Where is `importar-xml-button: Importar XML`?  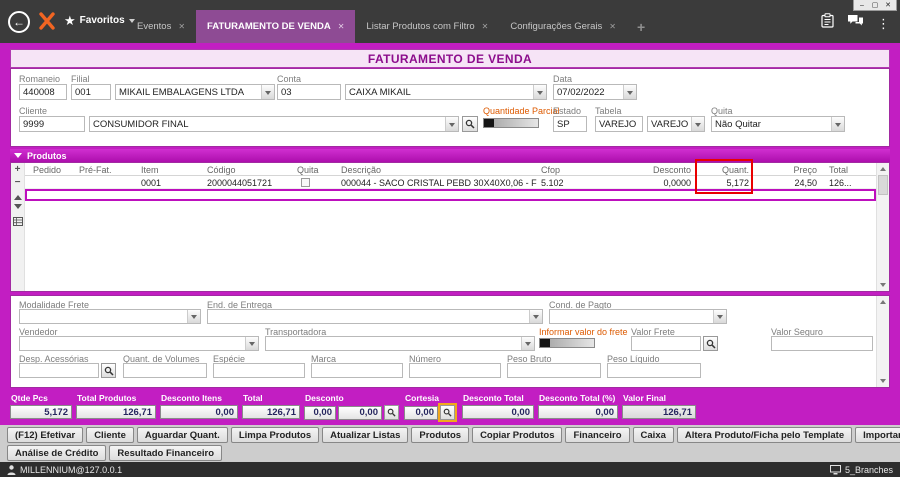 importar-xml-button: Importar XML is located at coordinates (877, 435).